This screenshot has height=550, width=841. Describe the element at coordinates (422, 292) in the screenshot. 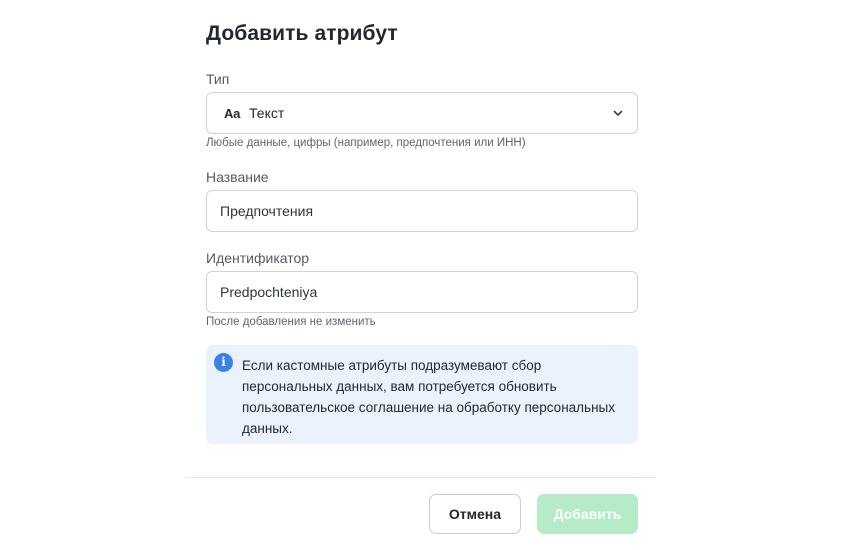

I see `identifier-input: Predpochteniya` at that location.